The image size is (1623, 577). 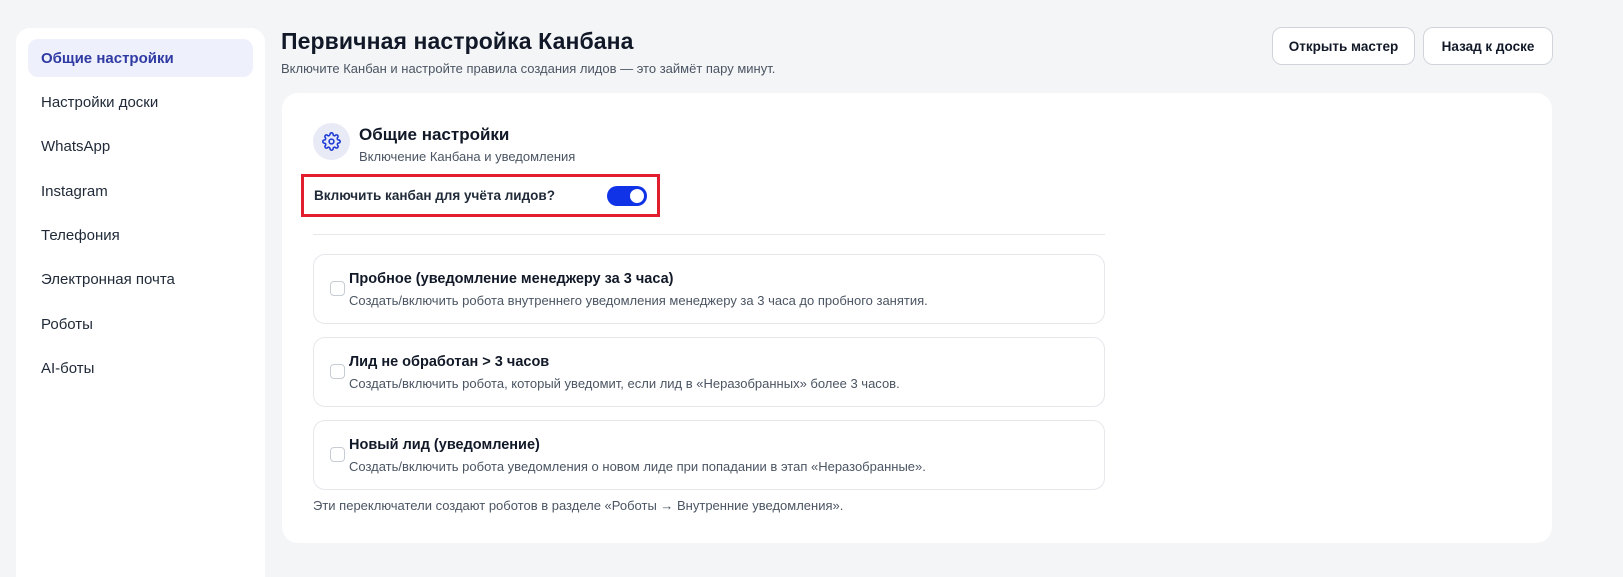 What do you see at coordinates (76, 147) in the screenshot?
I see `sidebar-item-label: WhatsApp` at bounding box center [76, 147].